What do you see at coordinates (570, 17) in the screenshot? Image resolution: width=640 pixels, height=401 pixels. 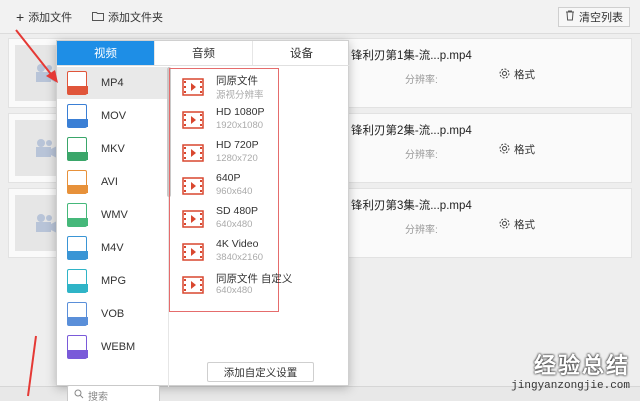 I see `trash-icon` at bounding box center [570, 17].